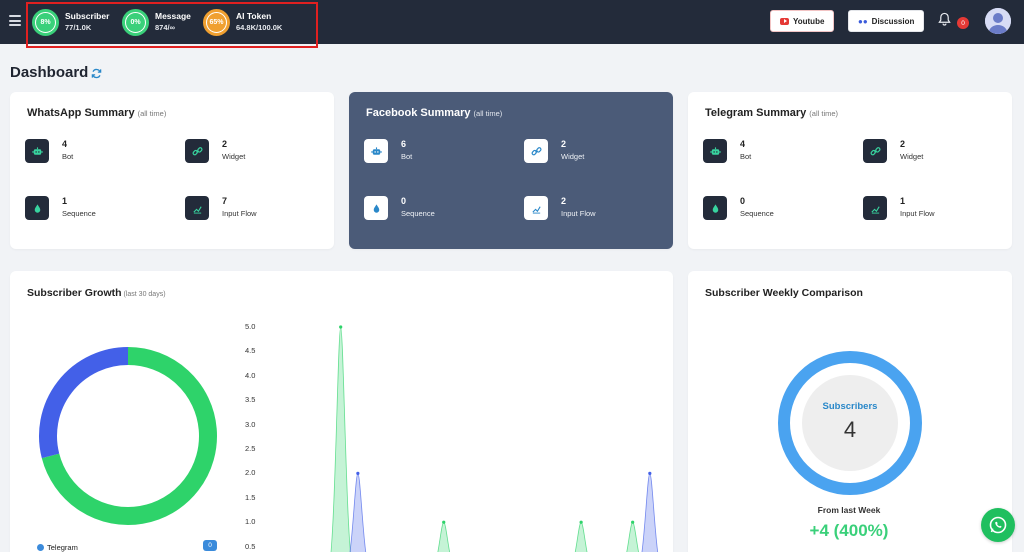  I want to click on summary-stat: 7 Input Flow, so click(221, 208).